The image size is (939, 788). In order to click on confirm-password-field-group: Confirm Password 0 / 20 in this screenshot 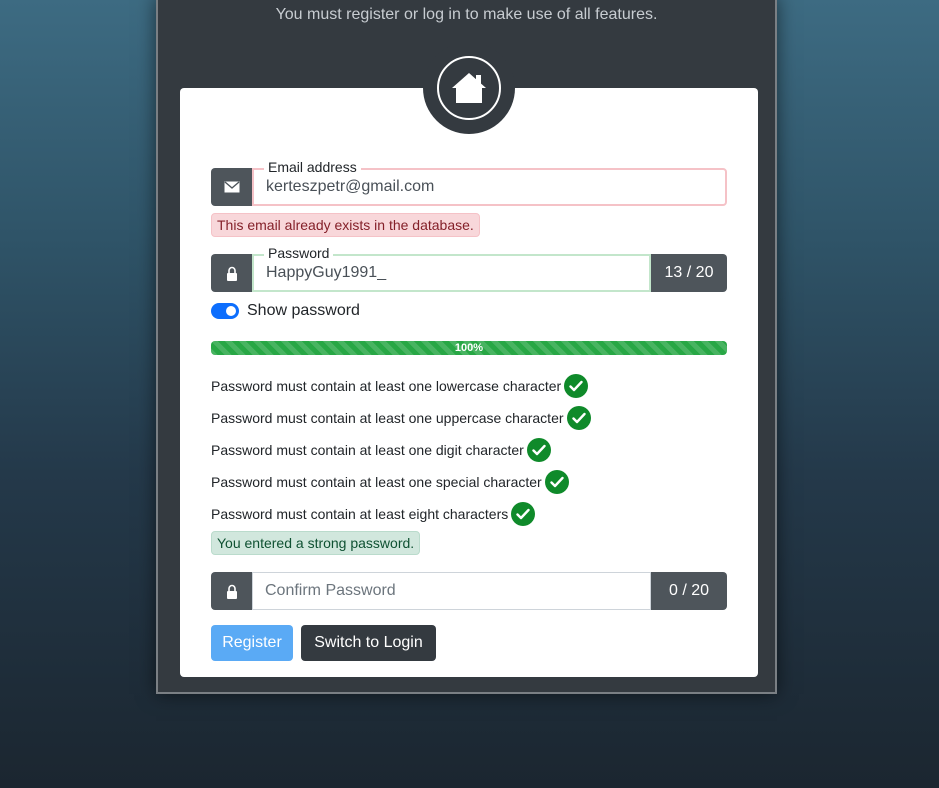, I will do `click(469, 591)`.